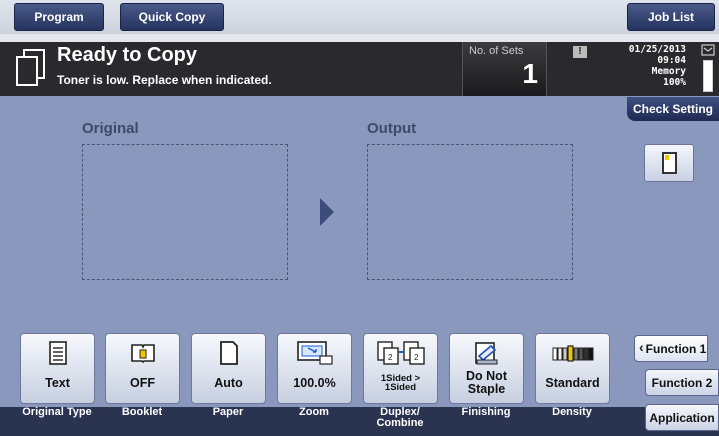  I want to click on booklet-icon, so click(142, 354).